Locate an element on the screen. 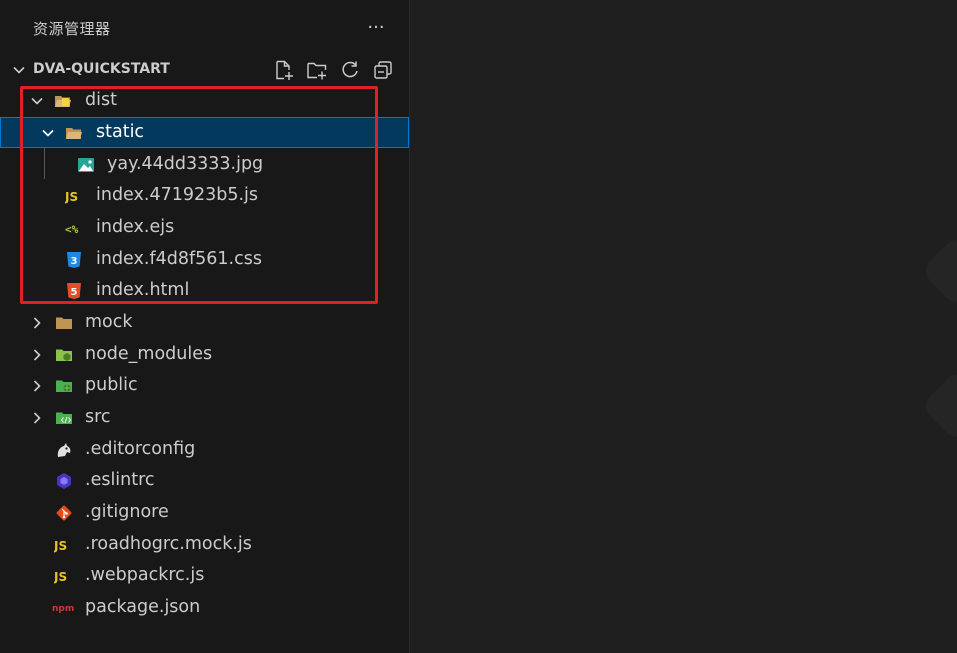 The height and width of the screenshot is (653, 957). tree-item-public: public is located at coordinates (204, 385).